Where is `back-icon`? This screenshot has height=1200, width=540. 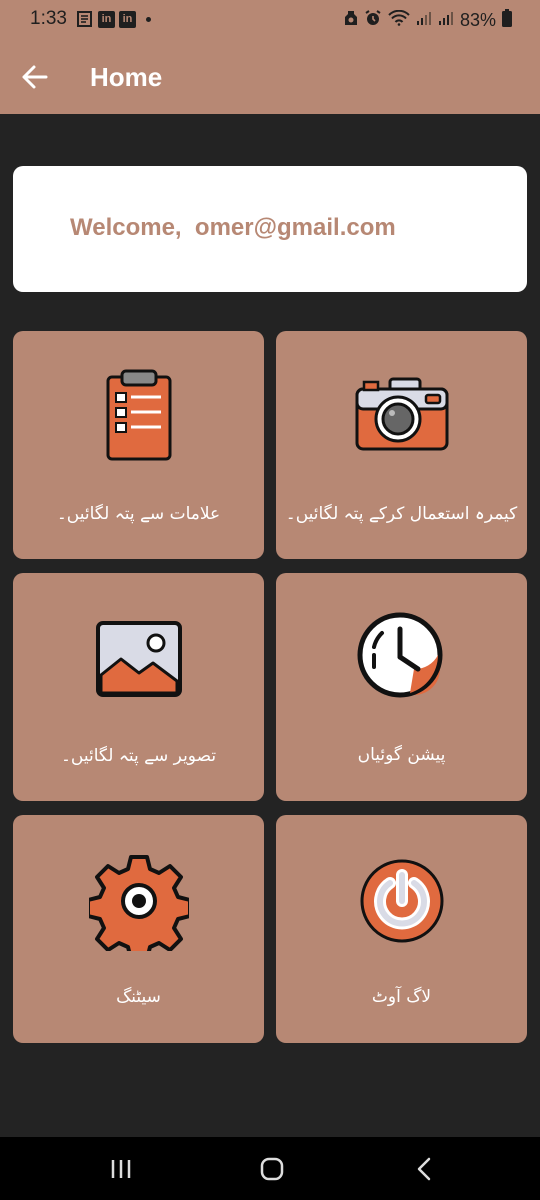 back-icon is located at coordinates (424, 1169).